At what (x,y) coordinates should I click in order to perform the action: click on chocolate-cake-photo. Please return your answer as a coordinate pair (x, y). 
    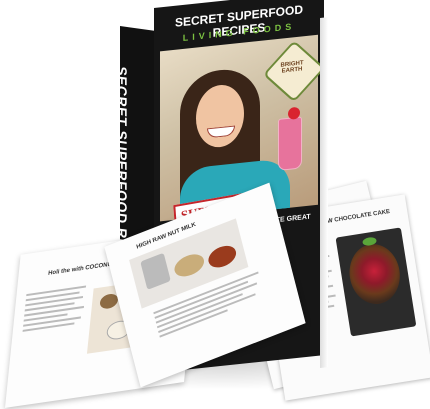
    Looking at the image, I should click on (376, 282).